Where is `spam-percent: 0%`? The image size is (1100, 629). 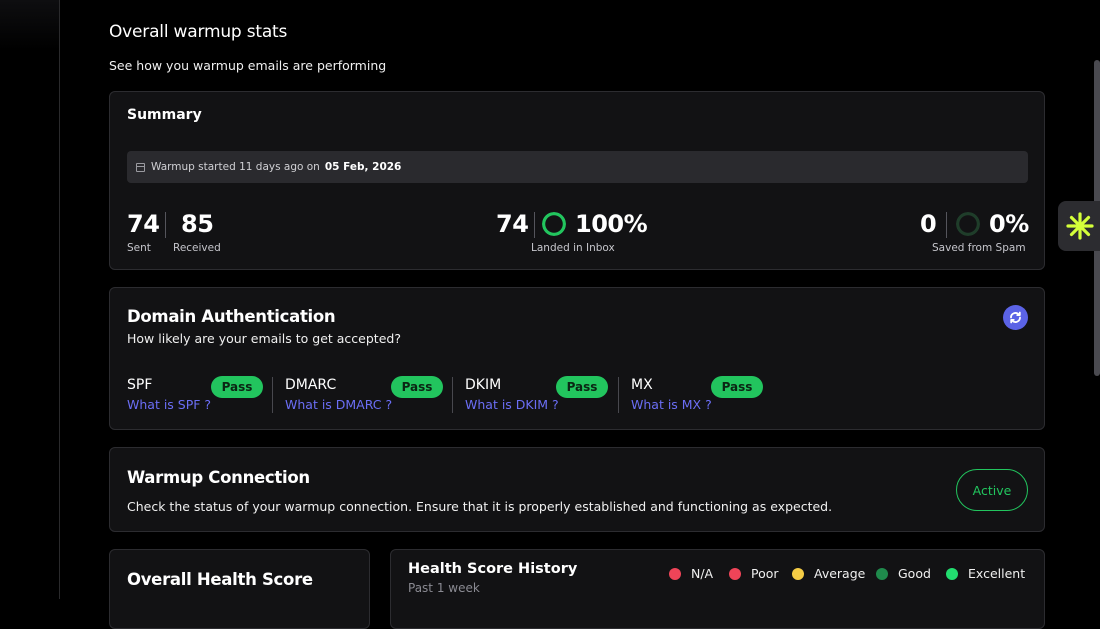
spam-percent: 0% is located at coordinates (1009, 224).